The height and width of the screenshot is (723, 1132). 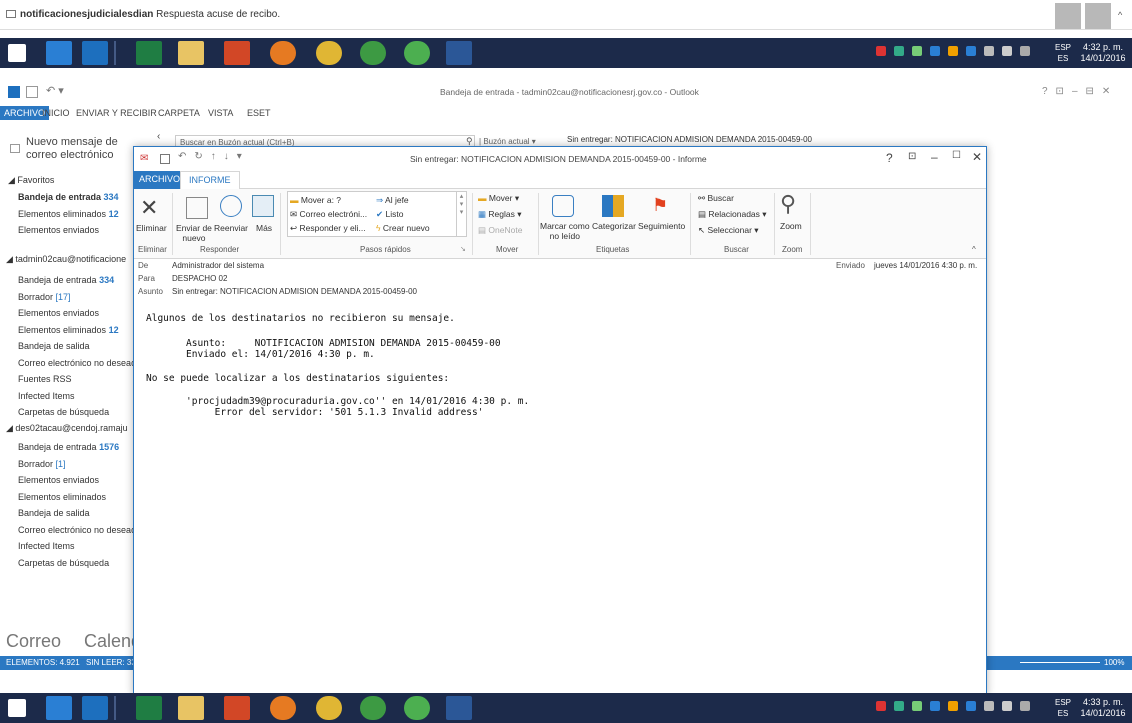 I want to click on avatar-secondary, so click(x=1098, y=16).